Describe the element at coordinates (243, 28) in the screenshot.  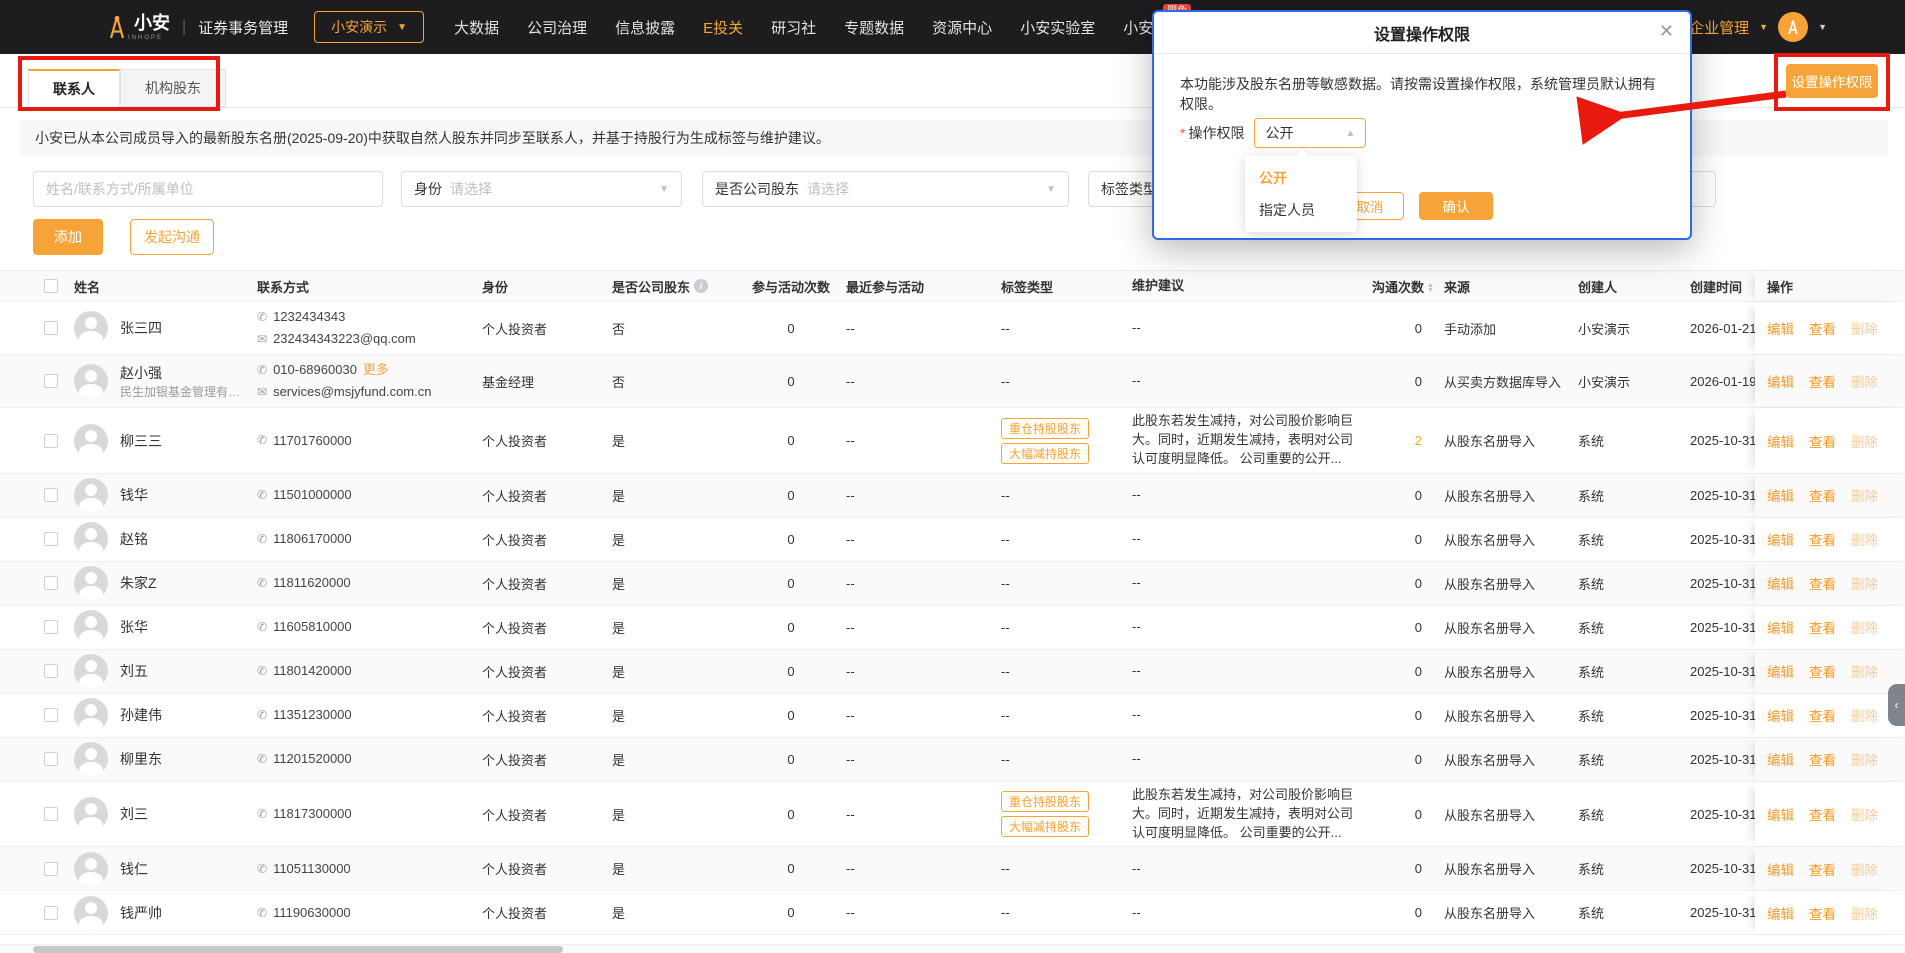
I see `product-name: 证券事务管理` at that location.